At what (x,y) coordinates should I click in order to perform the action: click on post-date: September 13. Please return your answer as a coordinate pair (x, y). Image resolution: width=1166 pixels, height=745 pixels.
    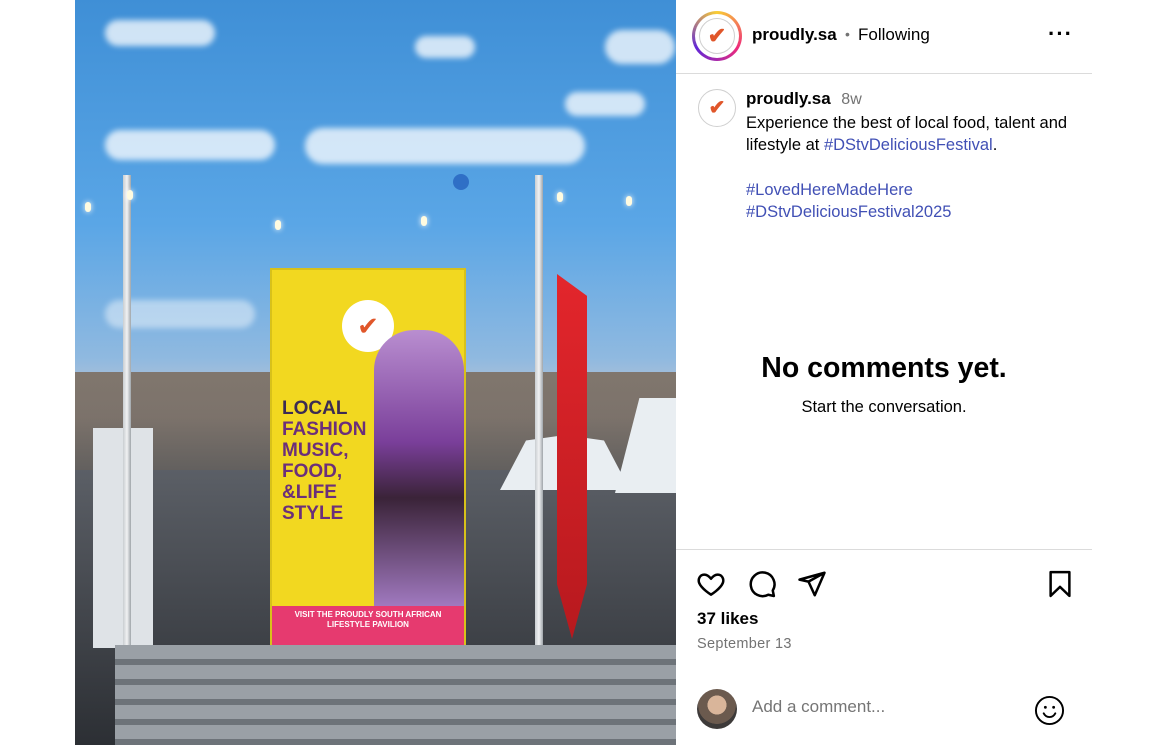
    Looking at the image, I should click on (744, 644).